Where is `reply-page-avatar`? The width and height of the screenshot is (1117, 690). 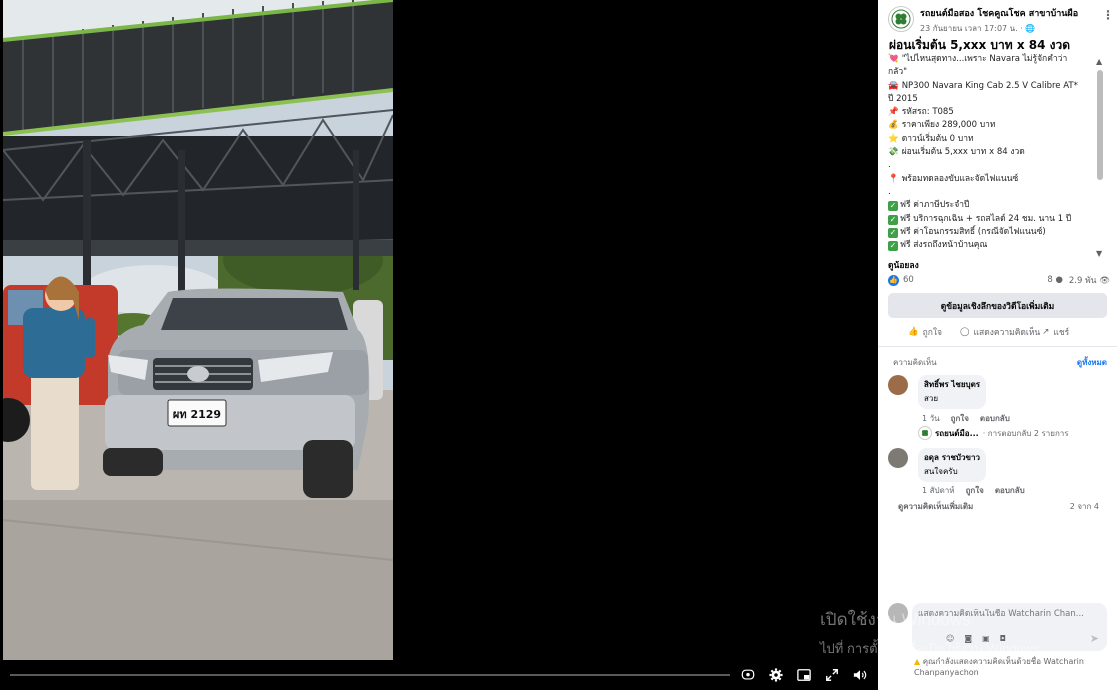
reply-page-avatar is located at coordinates (925, 433).